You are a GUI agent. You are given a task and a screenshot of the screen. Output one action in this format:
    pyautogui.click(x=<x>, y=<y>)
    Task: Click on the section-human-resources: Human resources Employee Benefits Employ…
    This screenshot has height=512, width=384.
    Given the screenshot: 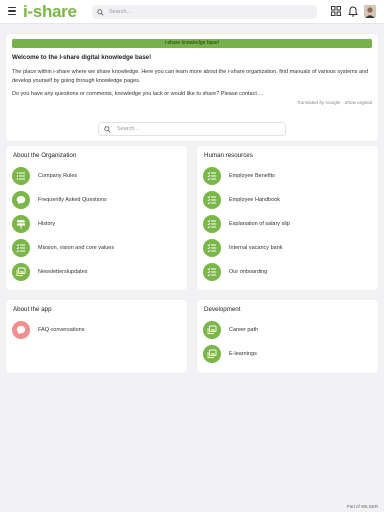 What is the action you would take?
    pyautogui.click(x=287, y=218)
    